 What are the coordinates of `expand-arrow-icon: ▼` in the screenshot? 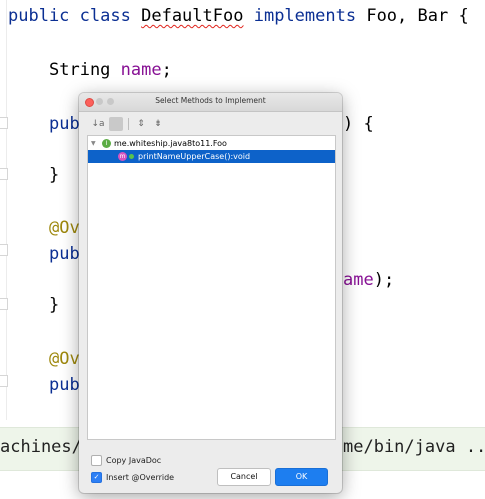 It's located at (93, 143).